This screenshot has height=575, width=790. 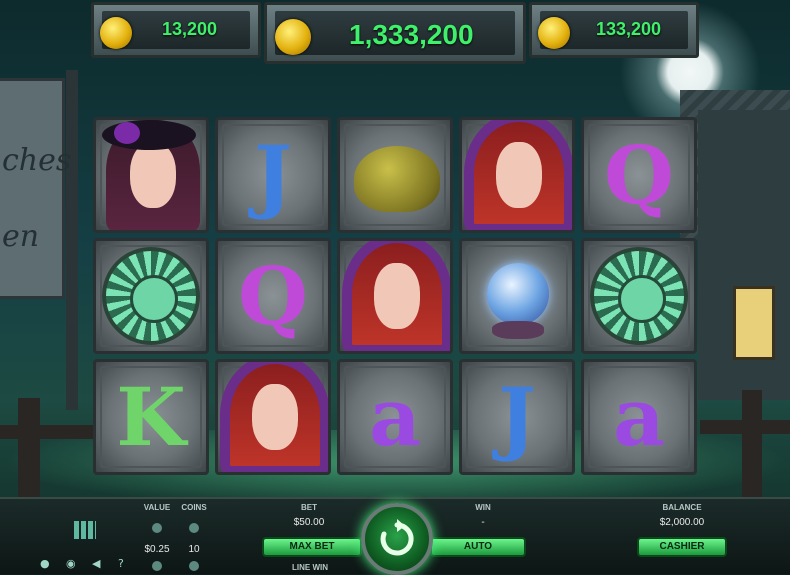 I want to click on cashier-button: CASHIER, so click(x=682, y=547).